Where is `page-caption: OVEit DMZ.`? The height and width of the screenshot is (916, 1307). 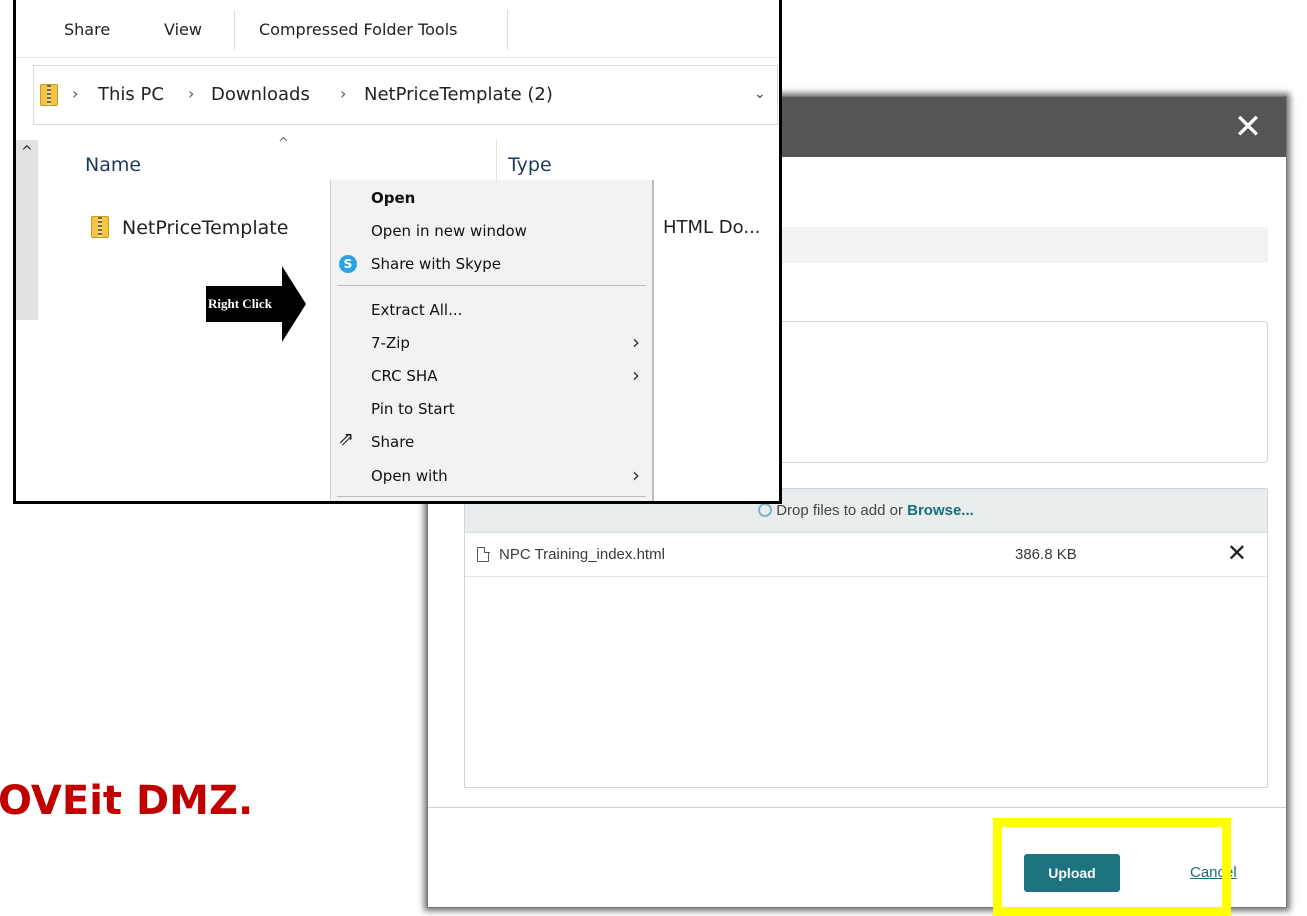
page-caption: OVEit DMZ. is located at coordinates (127, 801).